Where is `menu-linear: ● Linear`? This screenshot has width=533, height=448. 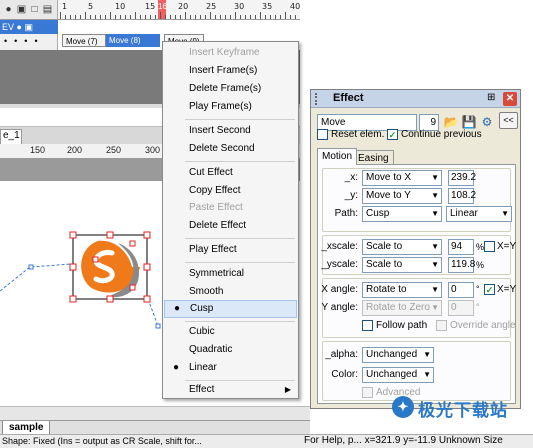
menu-linear: ● Linear is located at coordinates (230, 368).